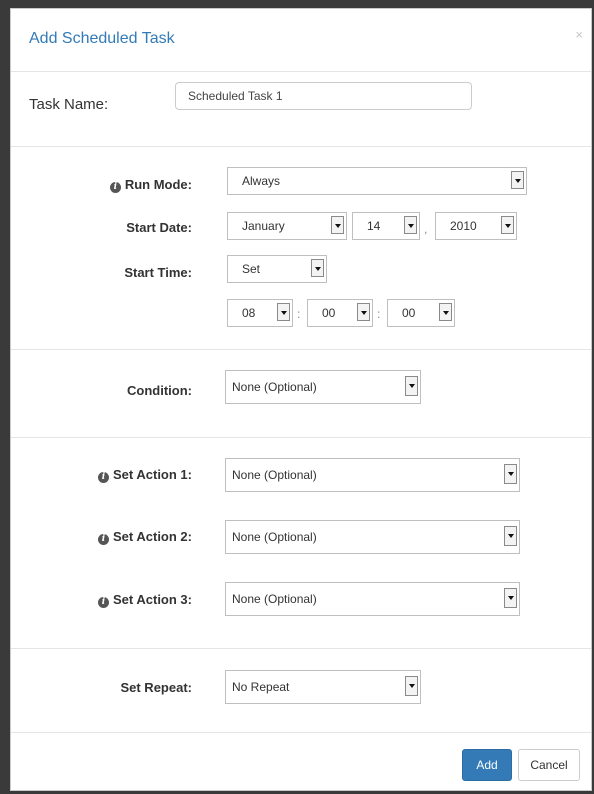 The image size is (594, 794). What do you see at coordinates (158, 184) in the screenshot?
I see `run-mode-label-text: Run Mode:` at bounding box center [158, 184].